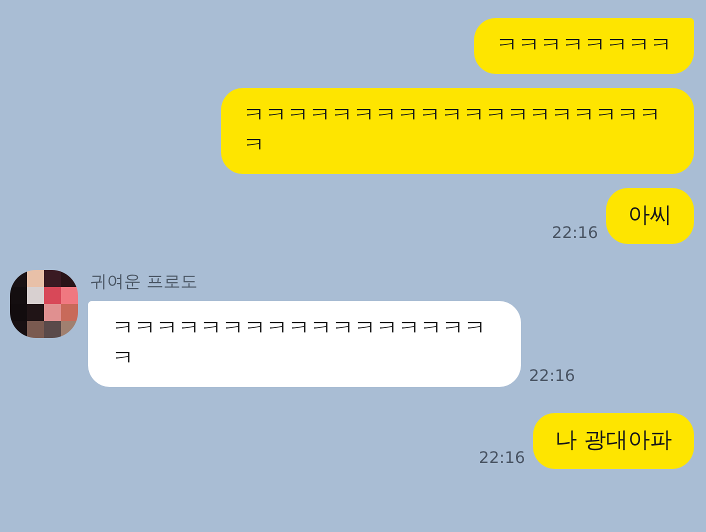 The image size is (706, 532). I want to click on message-bubble: 아씨, so click(650, 216).